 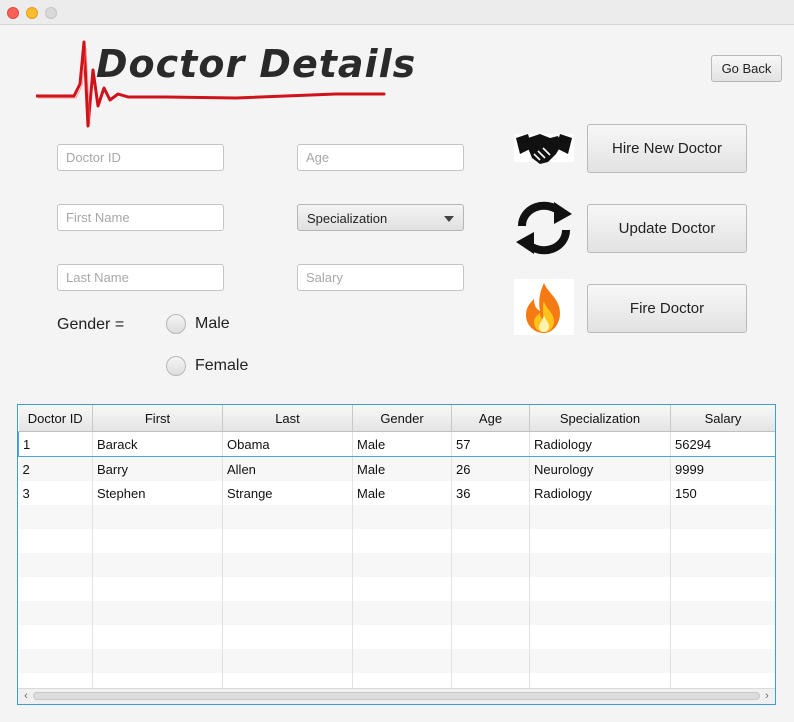 What do you see at coordinates (347, 218) in the screenshot?
I see `specialization-select-value: Specialization` at bounding box center [347, 218].